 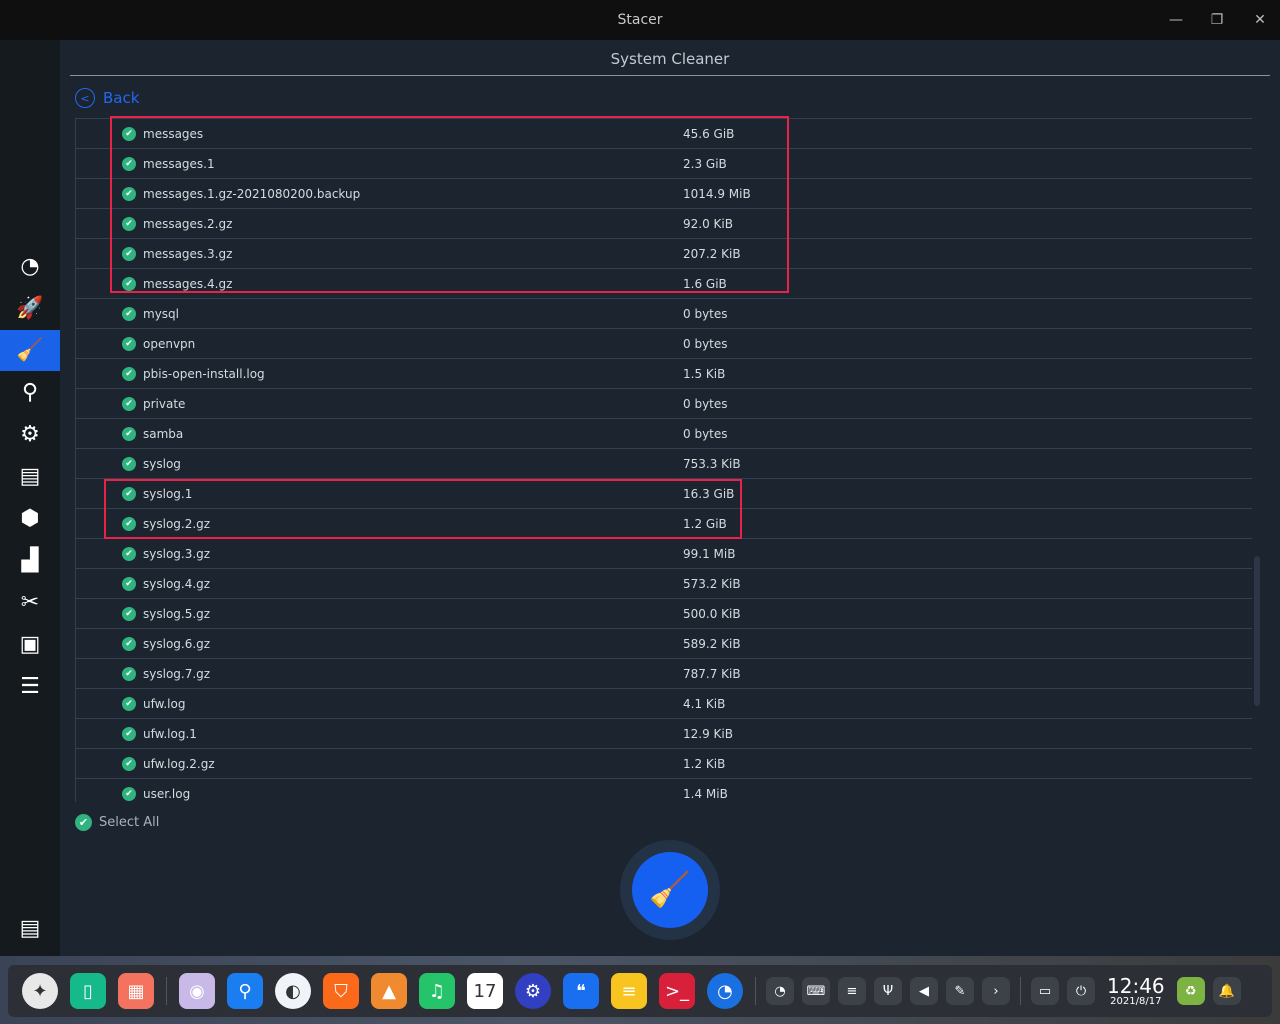 What do you see at coordinates (664, 404) in the screenshot?
I see `table-row: ✔ private 0 bytes` at bounding box center [664, 404].